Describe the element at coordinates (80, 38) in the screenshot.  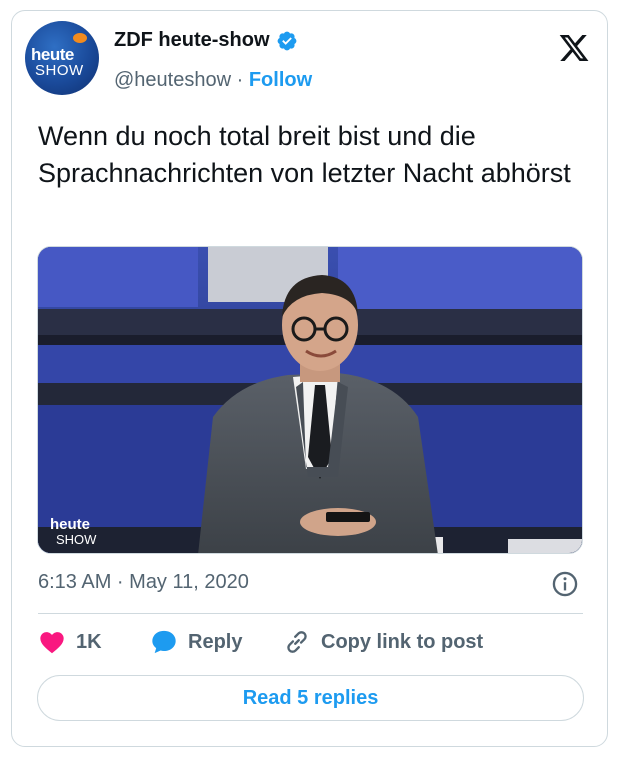
I see `zdf-dot` at that location.